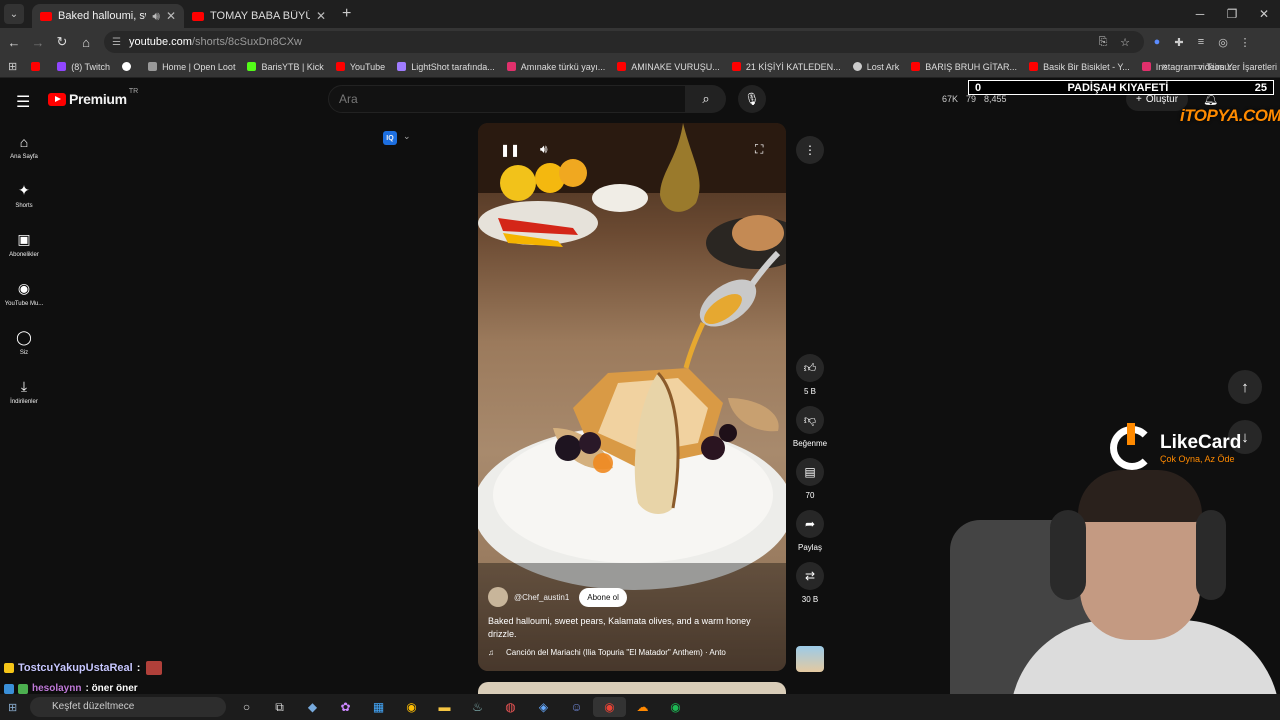 Image resolution: width=1280 pixels, height=720 pixels. Describe the element at coordinates (12, 66) in the screenshot. I see `apps-grid-icon: ⊞` at that location.